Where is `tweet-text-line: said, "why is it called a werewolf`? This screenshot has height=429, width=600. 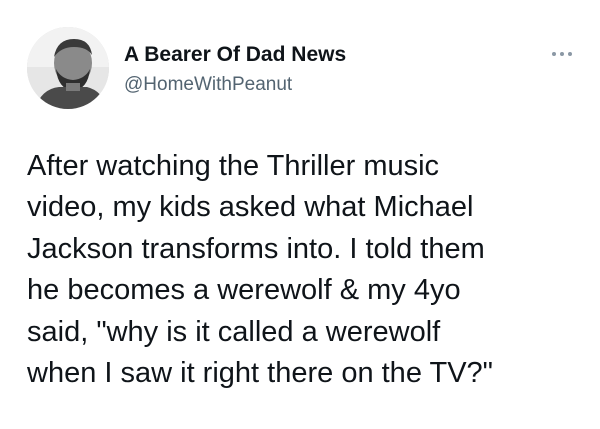 tweet-text-line: said, "why is it called a werewolf is located at coordinates (234, 331).